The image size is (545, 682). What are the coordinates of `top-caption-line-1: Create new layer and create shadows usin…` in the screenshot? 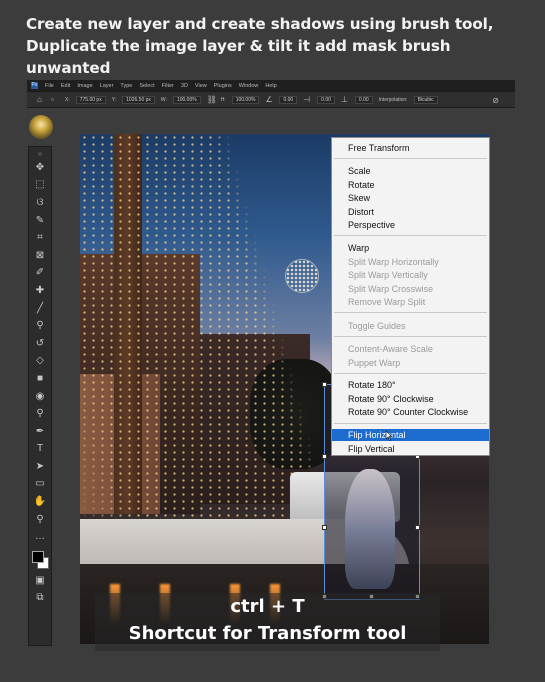 It's located at (260, 24).